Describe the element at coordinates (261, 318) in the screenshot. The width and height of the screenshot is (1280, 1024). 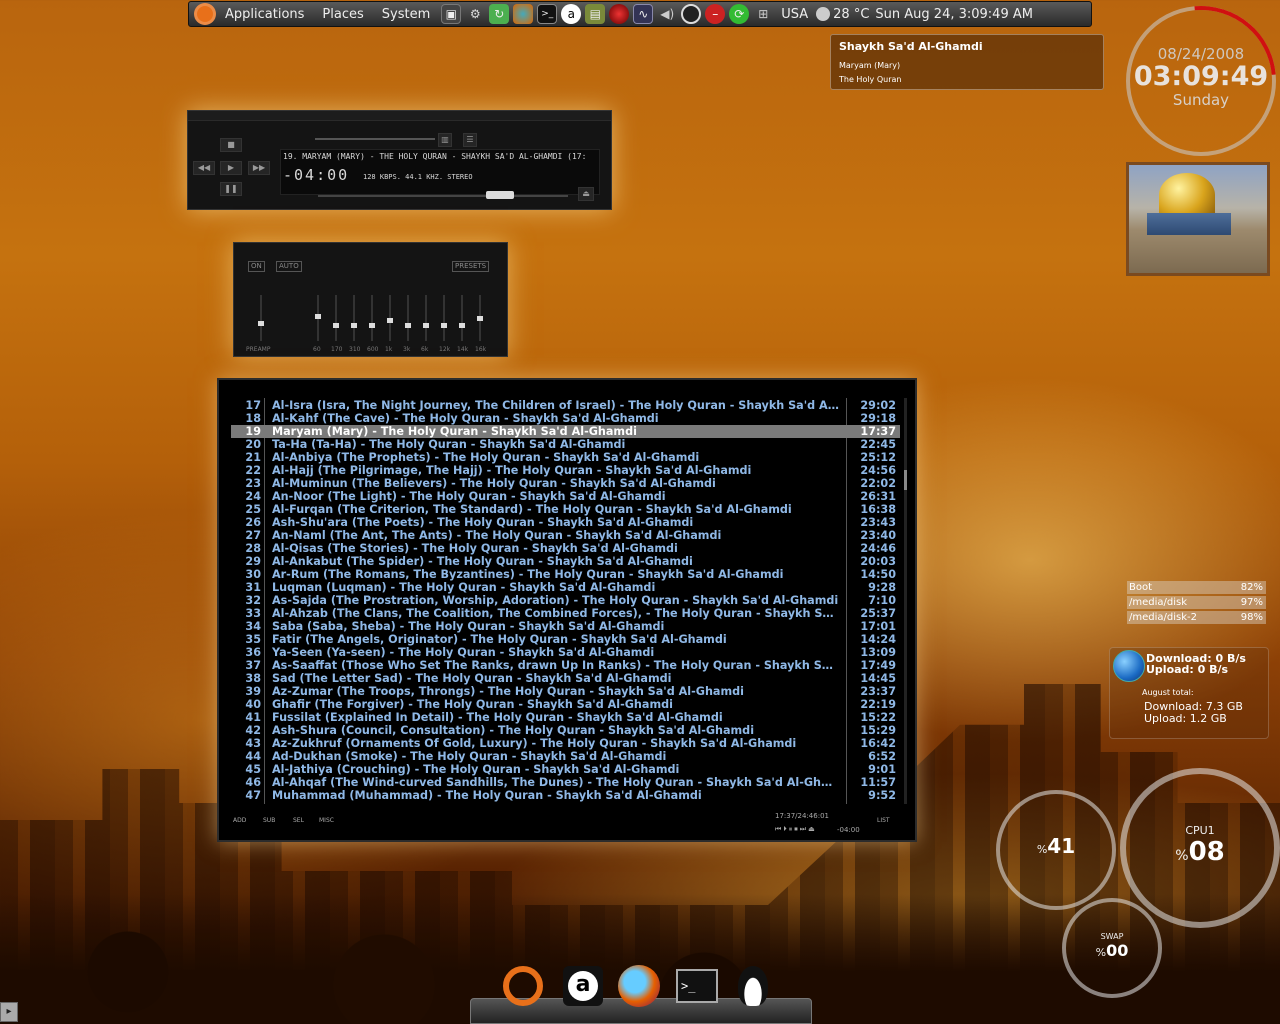
I see `eq-preamp-track` at that location.